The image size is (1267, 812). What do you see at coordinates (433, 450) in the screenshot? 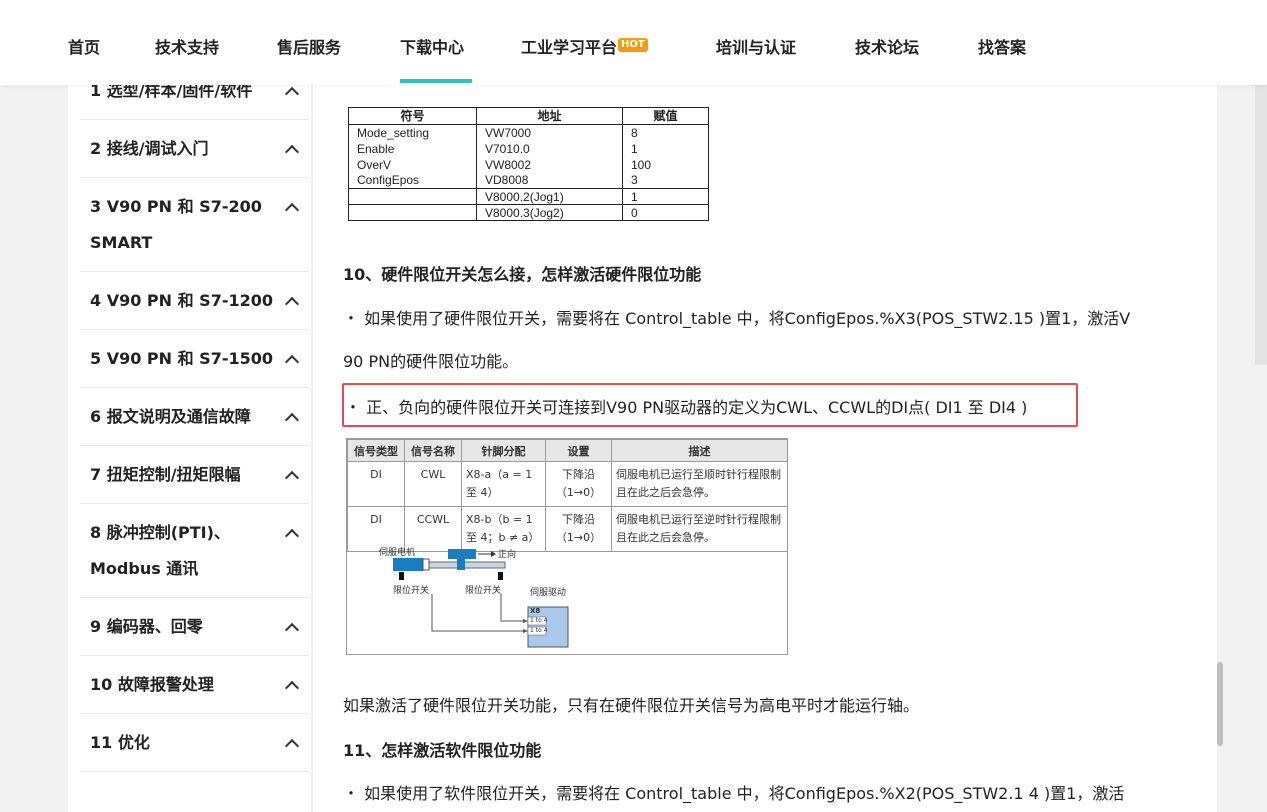
I see `table-header: 信号名称` at bounding box center [433, 450].